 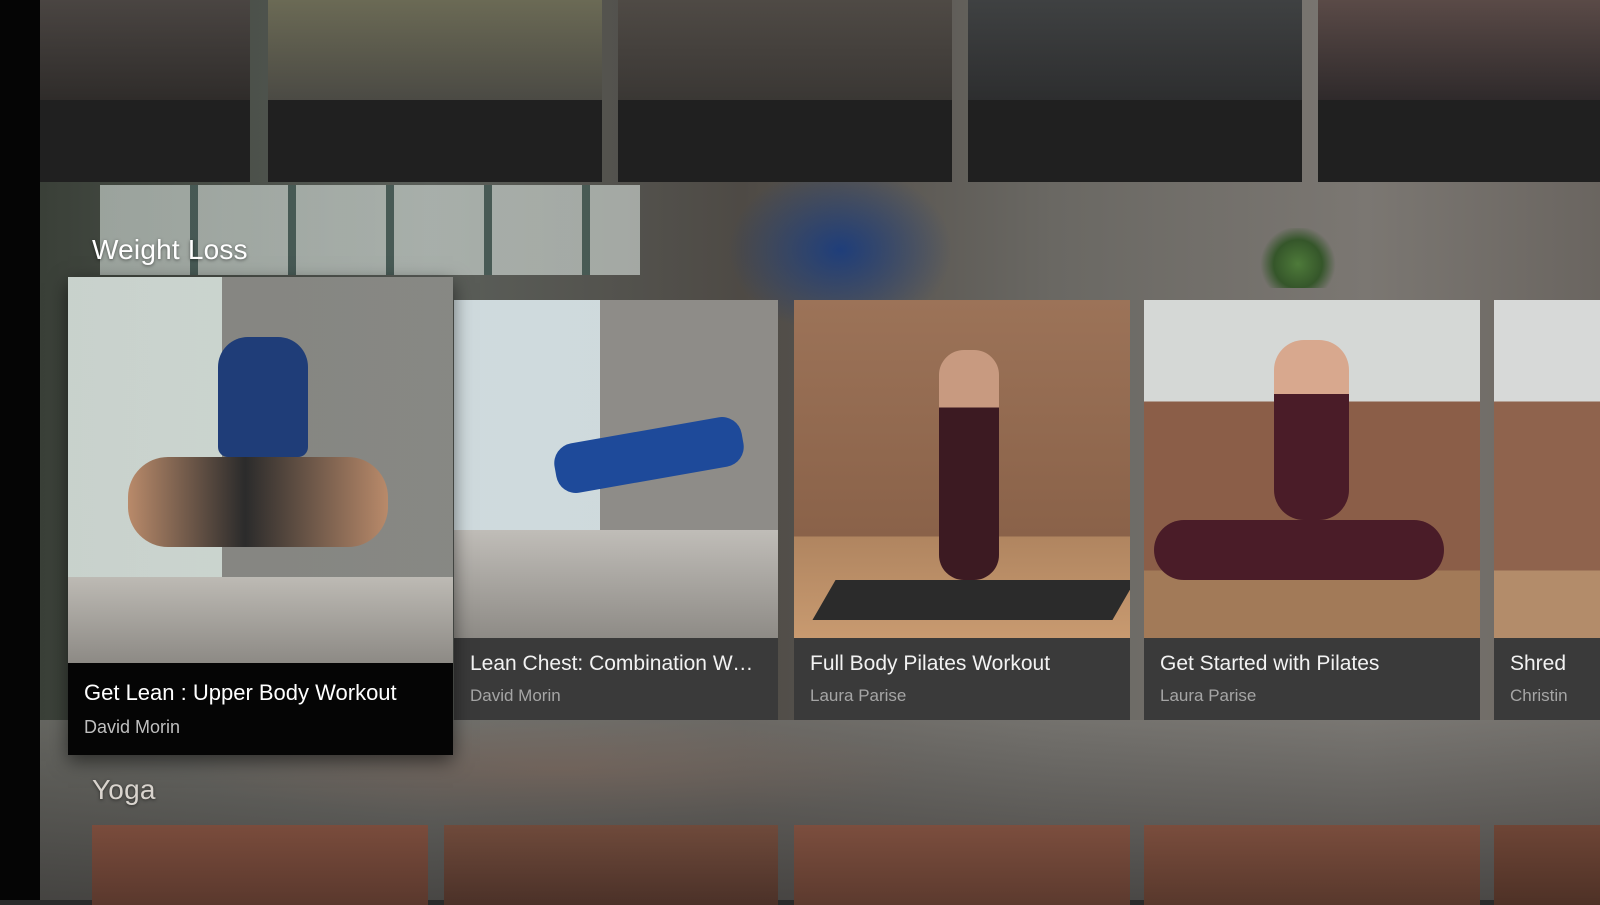 I want to click on card-title: Shred, so click(x=1538, y=663).